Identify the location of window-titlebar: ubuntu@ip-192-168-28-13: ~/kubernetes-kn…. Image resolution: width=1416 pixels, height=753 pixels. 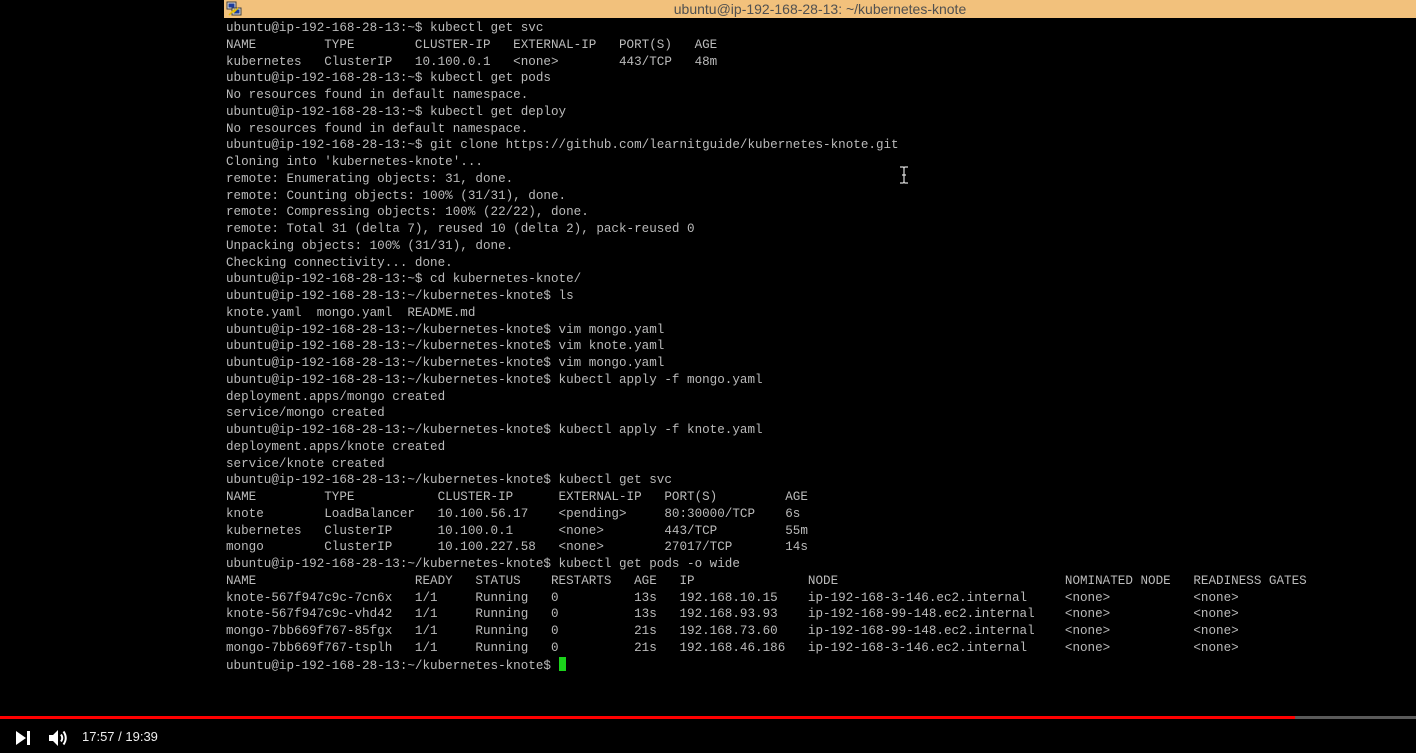
(820, 9).